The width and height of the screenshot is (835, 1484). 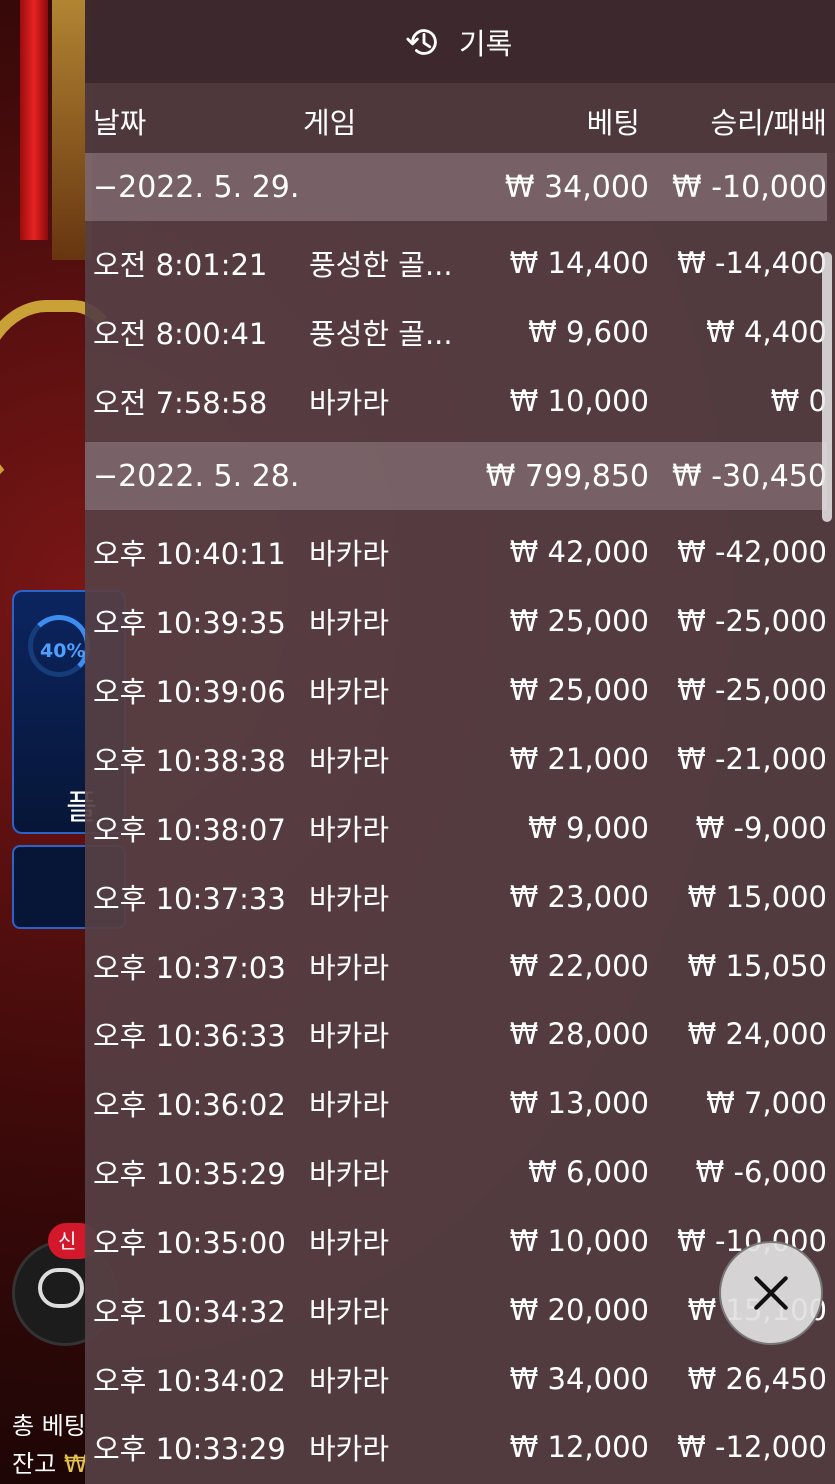 What do you see at coordinates (456, 1309) in the screenshot?
I see `history-row: 오후 10:34:32 바카라 ₩ 20,000 ₩ 15,100` at bounding box center [456, 1309].